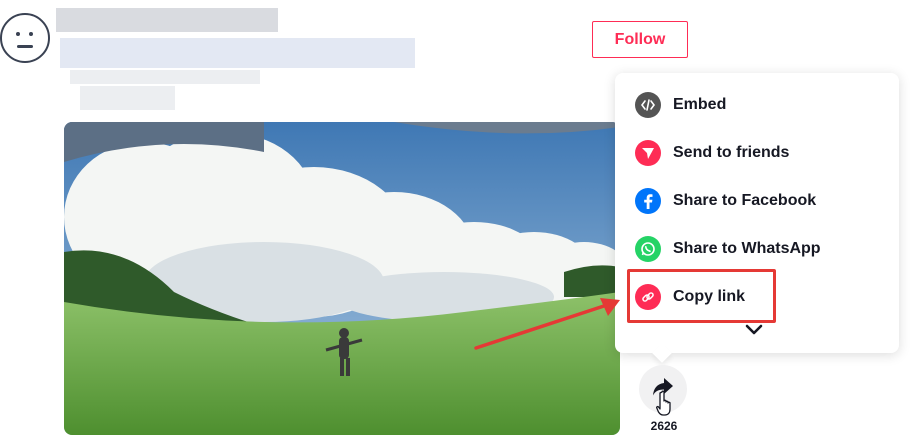  What do you see at coordinates (547, 324) in the screenshot?
I see `annotation-arrow` at bounding box center [547, 324].